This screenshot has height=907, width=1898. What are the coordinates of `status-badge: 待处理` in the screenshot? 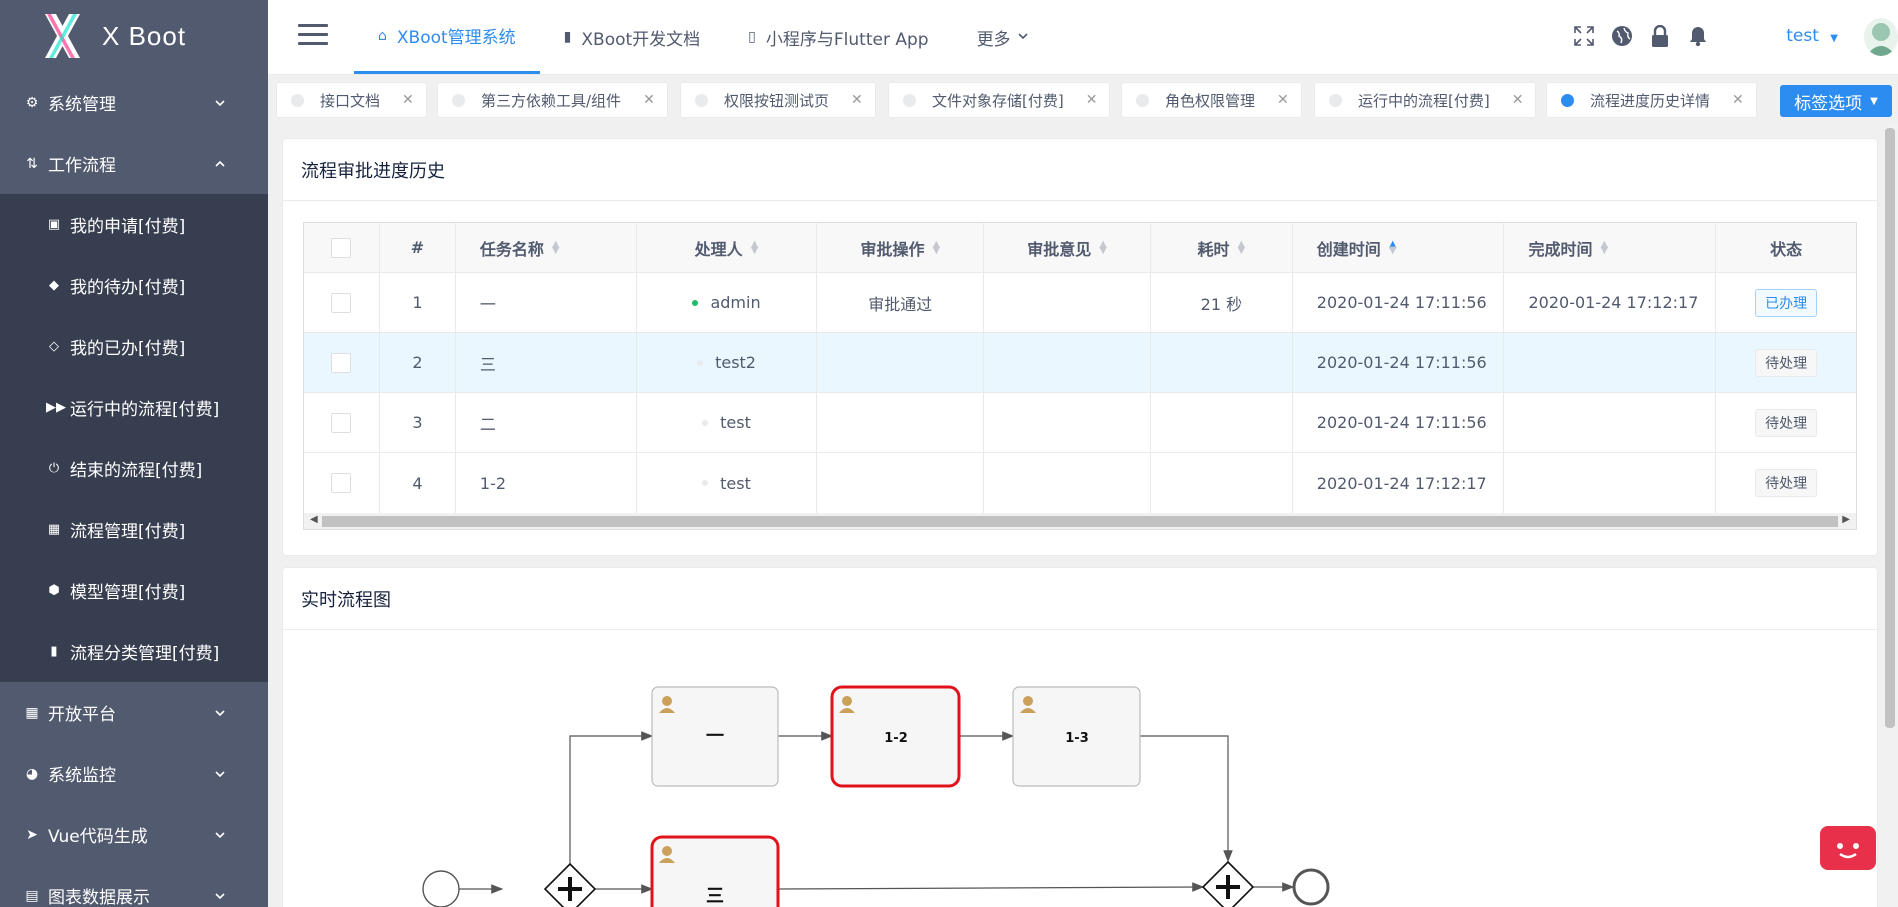 It's located at (1786, 483).